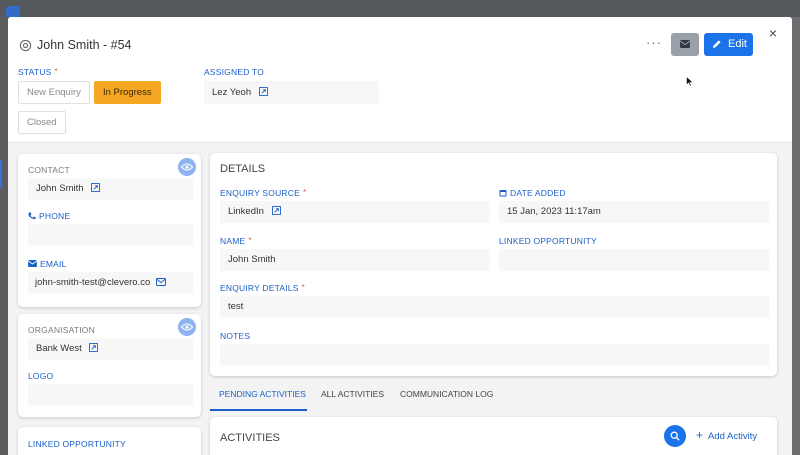  I want to click on assigned-to-label: ASSIGNED TO, so click(234, 72).